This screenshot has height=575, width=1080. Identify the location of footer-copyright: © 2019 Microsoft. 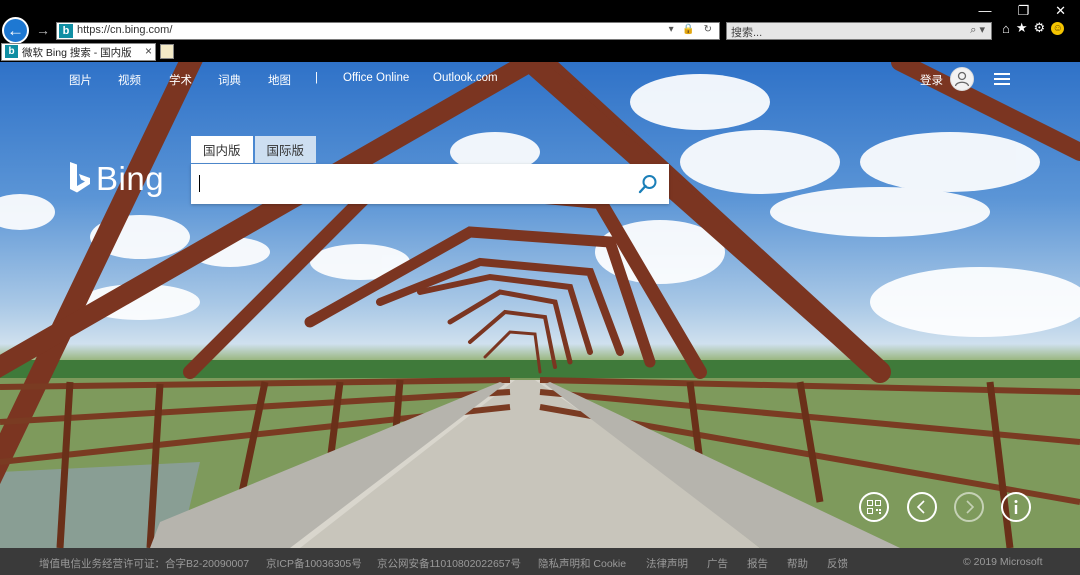
(1003, 562).